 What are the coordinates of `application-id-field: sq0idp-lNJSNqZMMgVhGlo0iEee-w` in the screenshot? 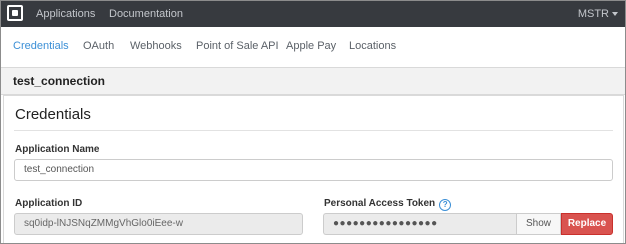 It's located at (158, 224).